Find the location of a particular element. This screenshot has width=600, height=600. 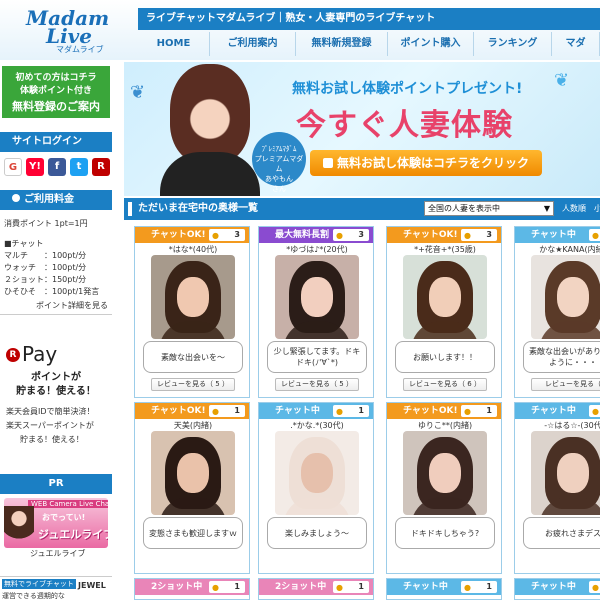

performer-message: 素敵な出会いを～ is located at coordinates (193, 357).